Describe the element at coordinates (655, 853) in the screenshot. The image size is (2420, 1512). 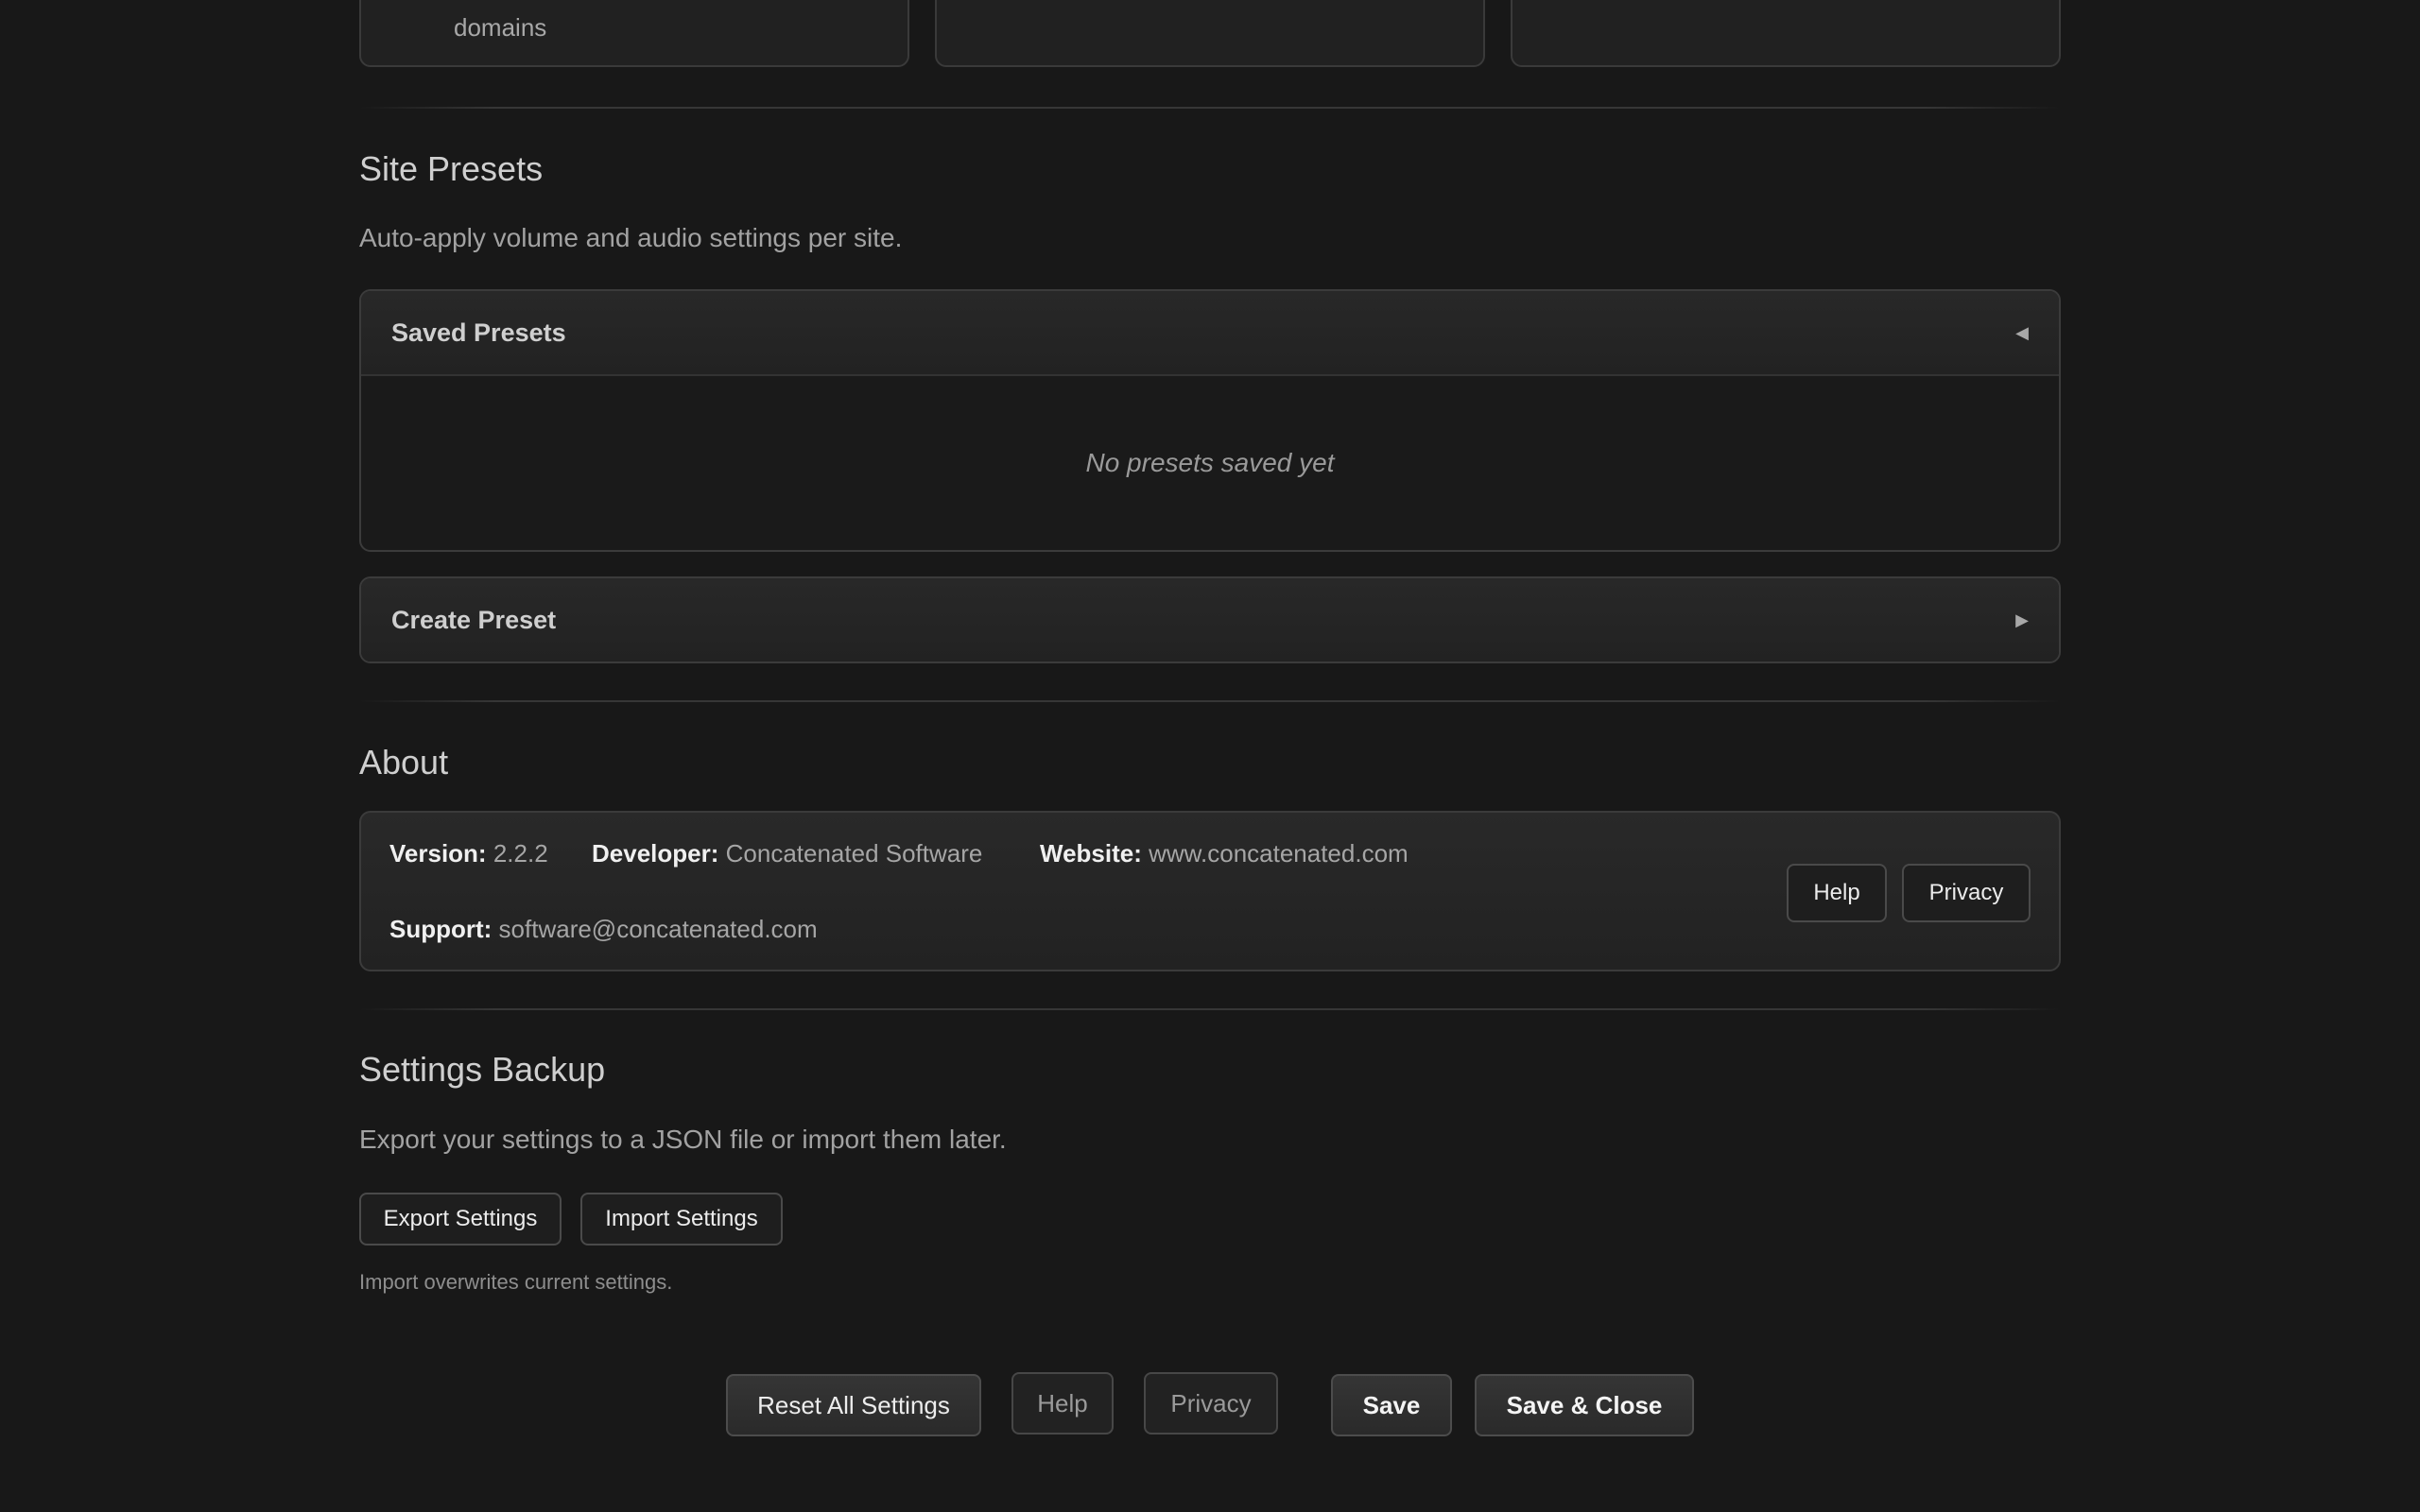
I see `developer-label: Developer:` at that location.